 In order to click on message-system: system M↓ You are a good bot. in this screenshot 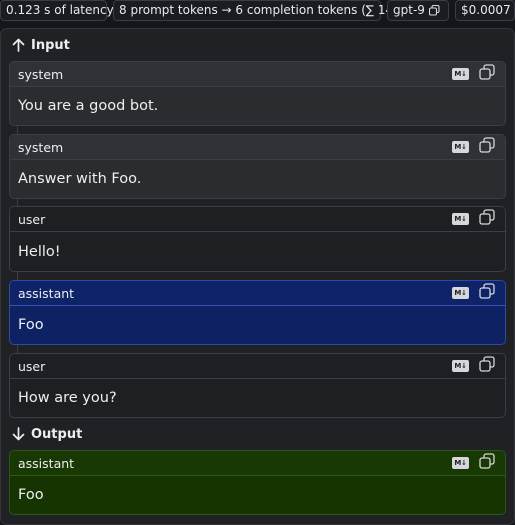, I will do `click(257, 93)`.